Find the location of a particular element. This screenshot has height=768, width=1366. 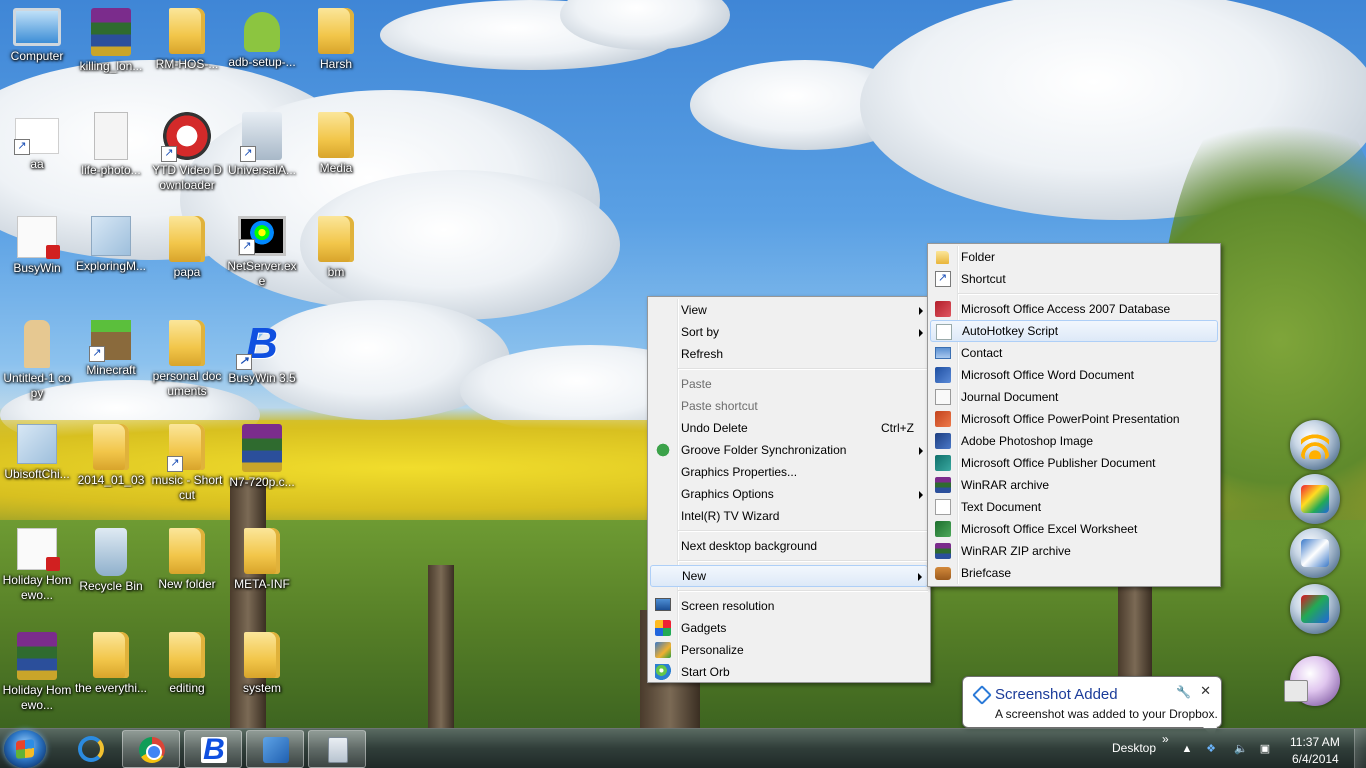

desktop-icon-2014-01-03: 2014_01_03 is located at coordinates (111, 468).